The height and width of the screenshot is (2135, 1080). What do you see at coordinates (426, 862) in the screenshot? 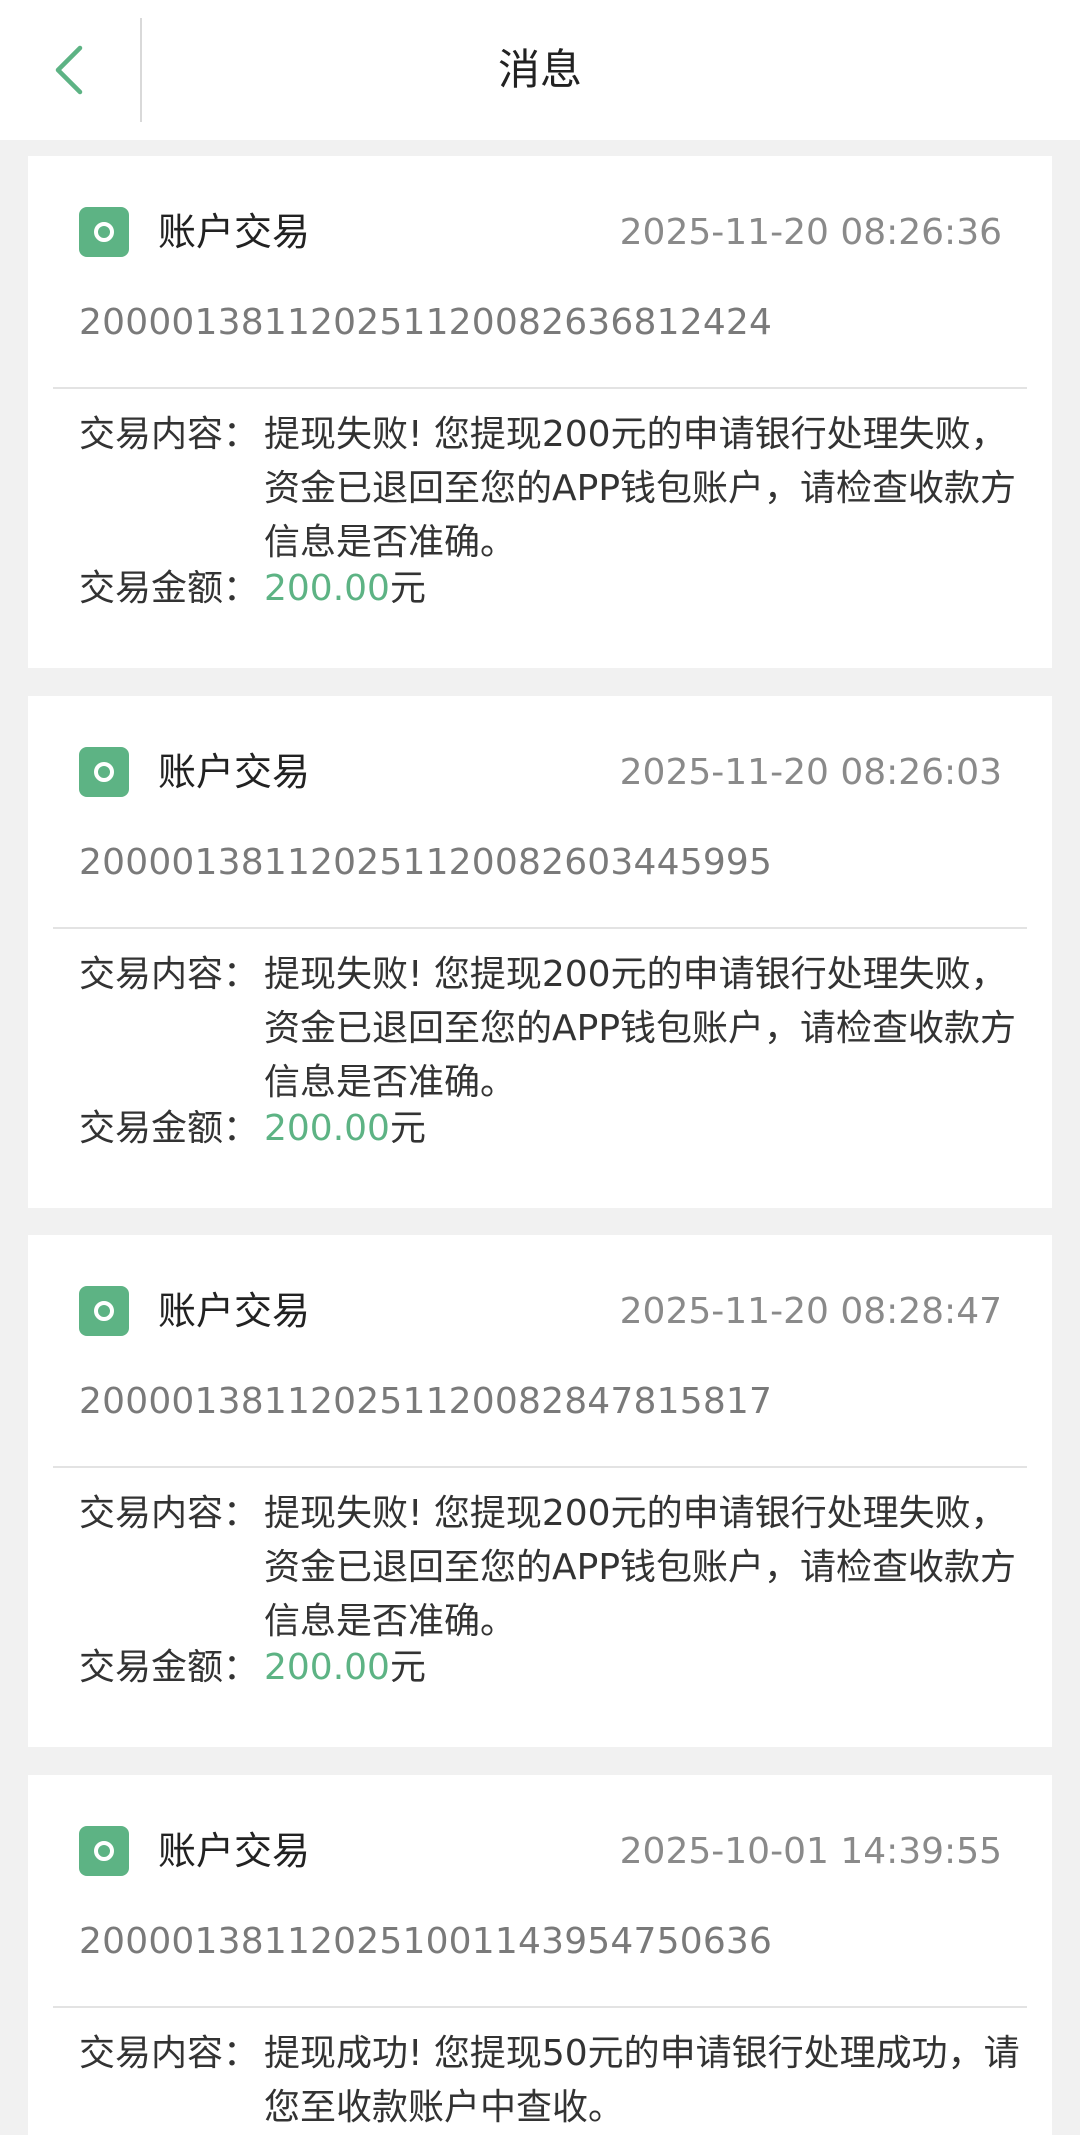
I see `order-number: 200001381120251120082603445995` at bounding box center [426, 862].